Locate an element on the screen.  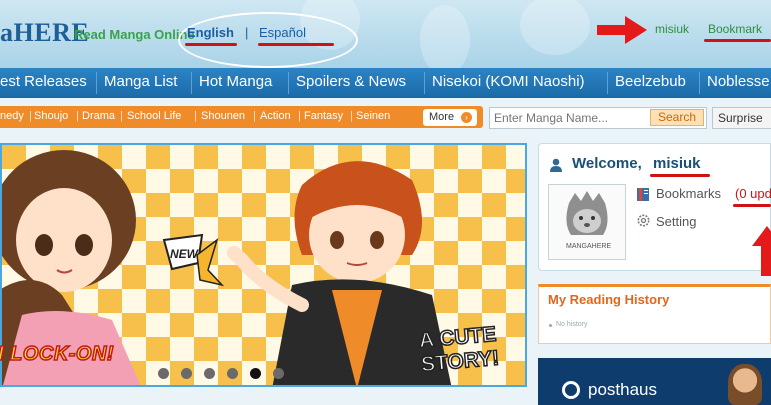
header-username-link: misiuk is located at coordinates (672, 29).